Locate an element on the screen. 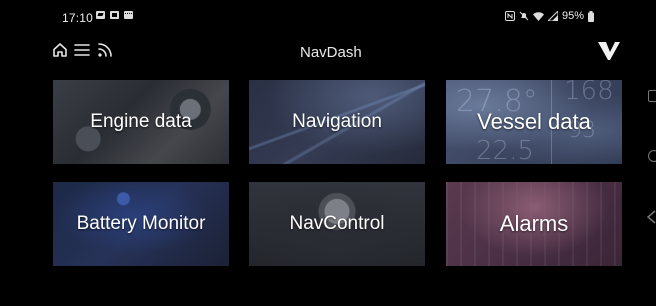  tile-label: Vessel data is located at coordinates (534, 121).